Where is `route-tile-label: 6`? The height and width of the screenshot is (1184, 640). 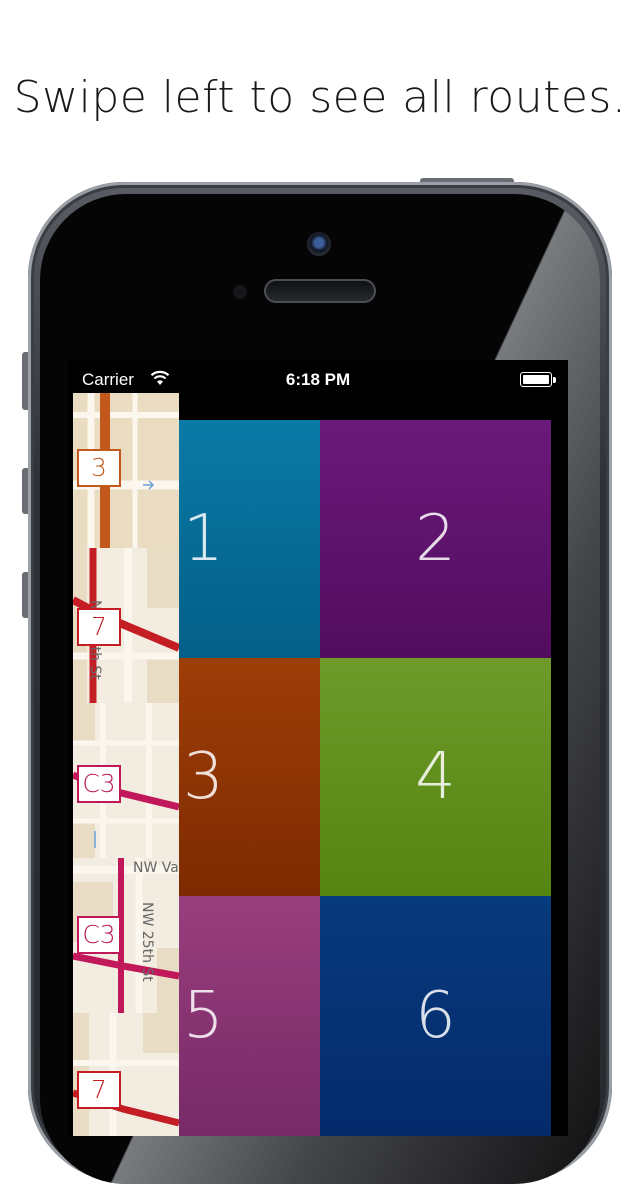 route-tile-label: 6 is located at coordinates (435, 1016).